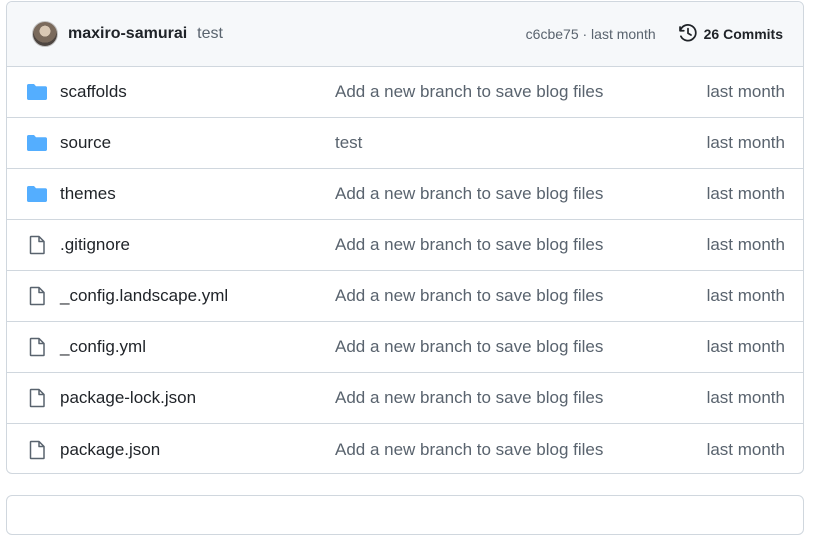  I want to click on commits-count: 26 Commits, so click(743, 34).